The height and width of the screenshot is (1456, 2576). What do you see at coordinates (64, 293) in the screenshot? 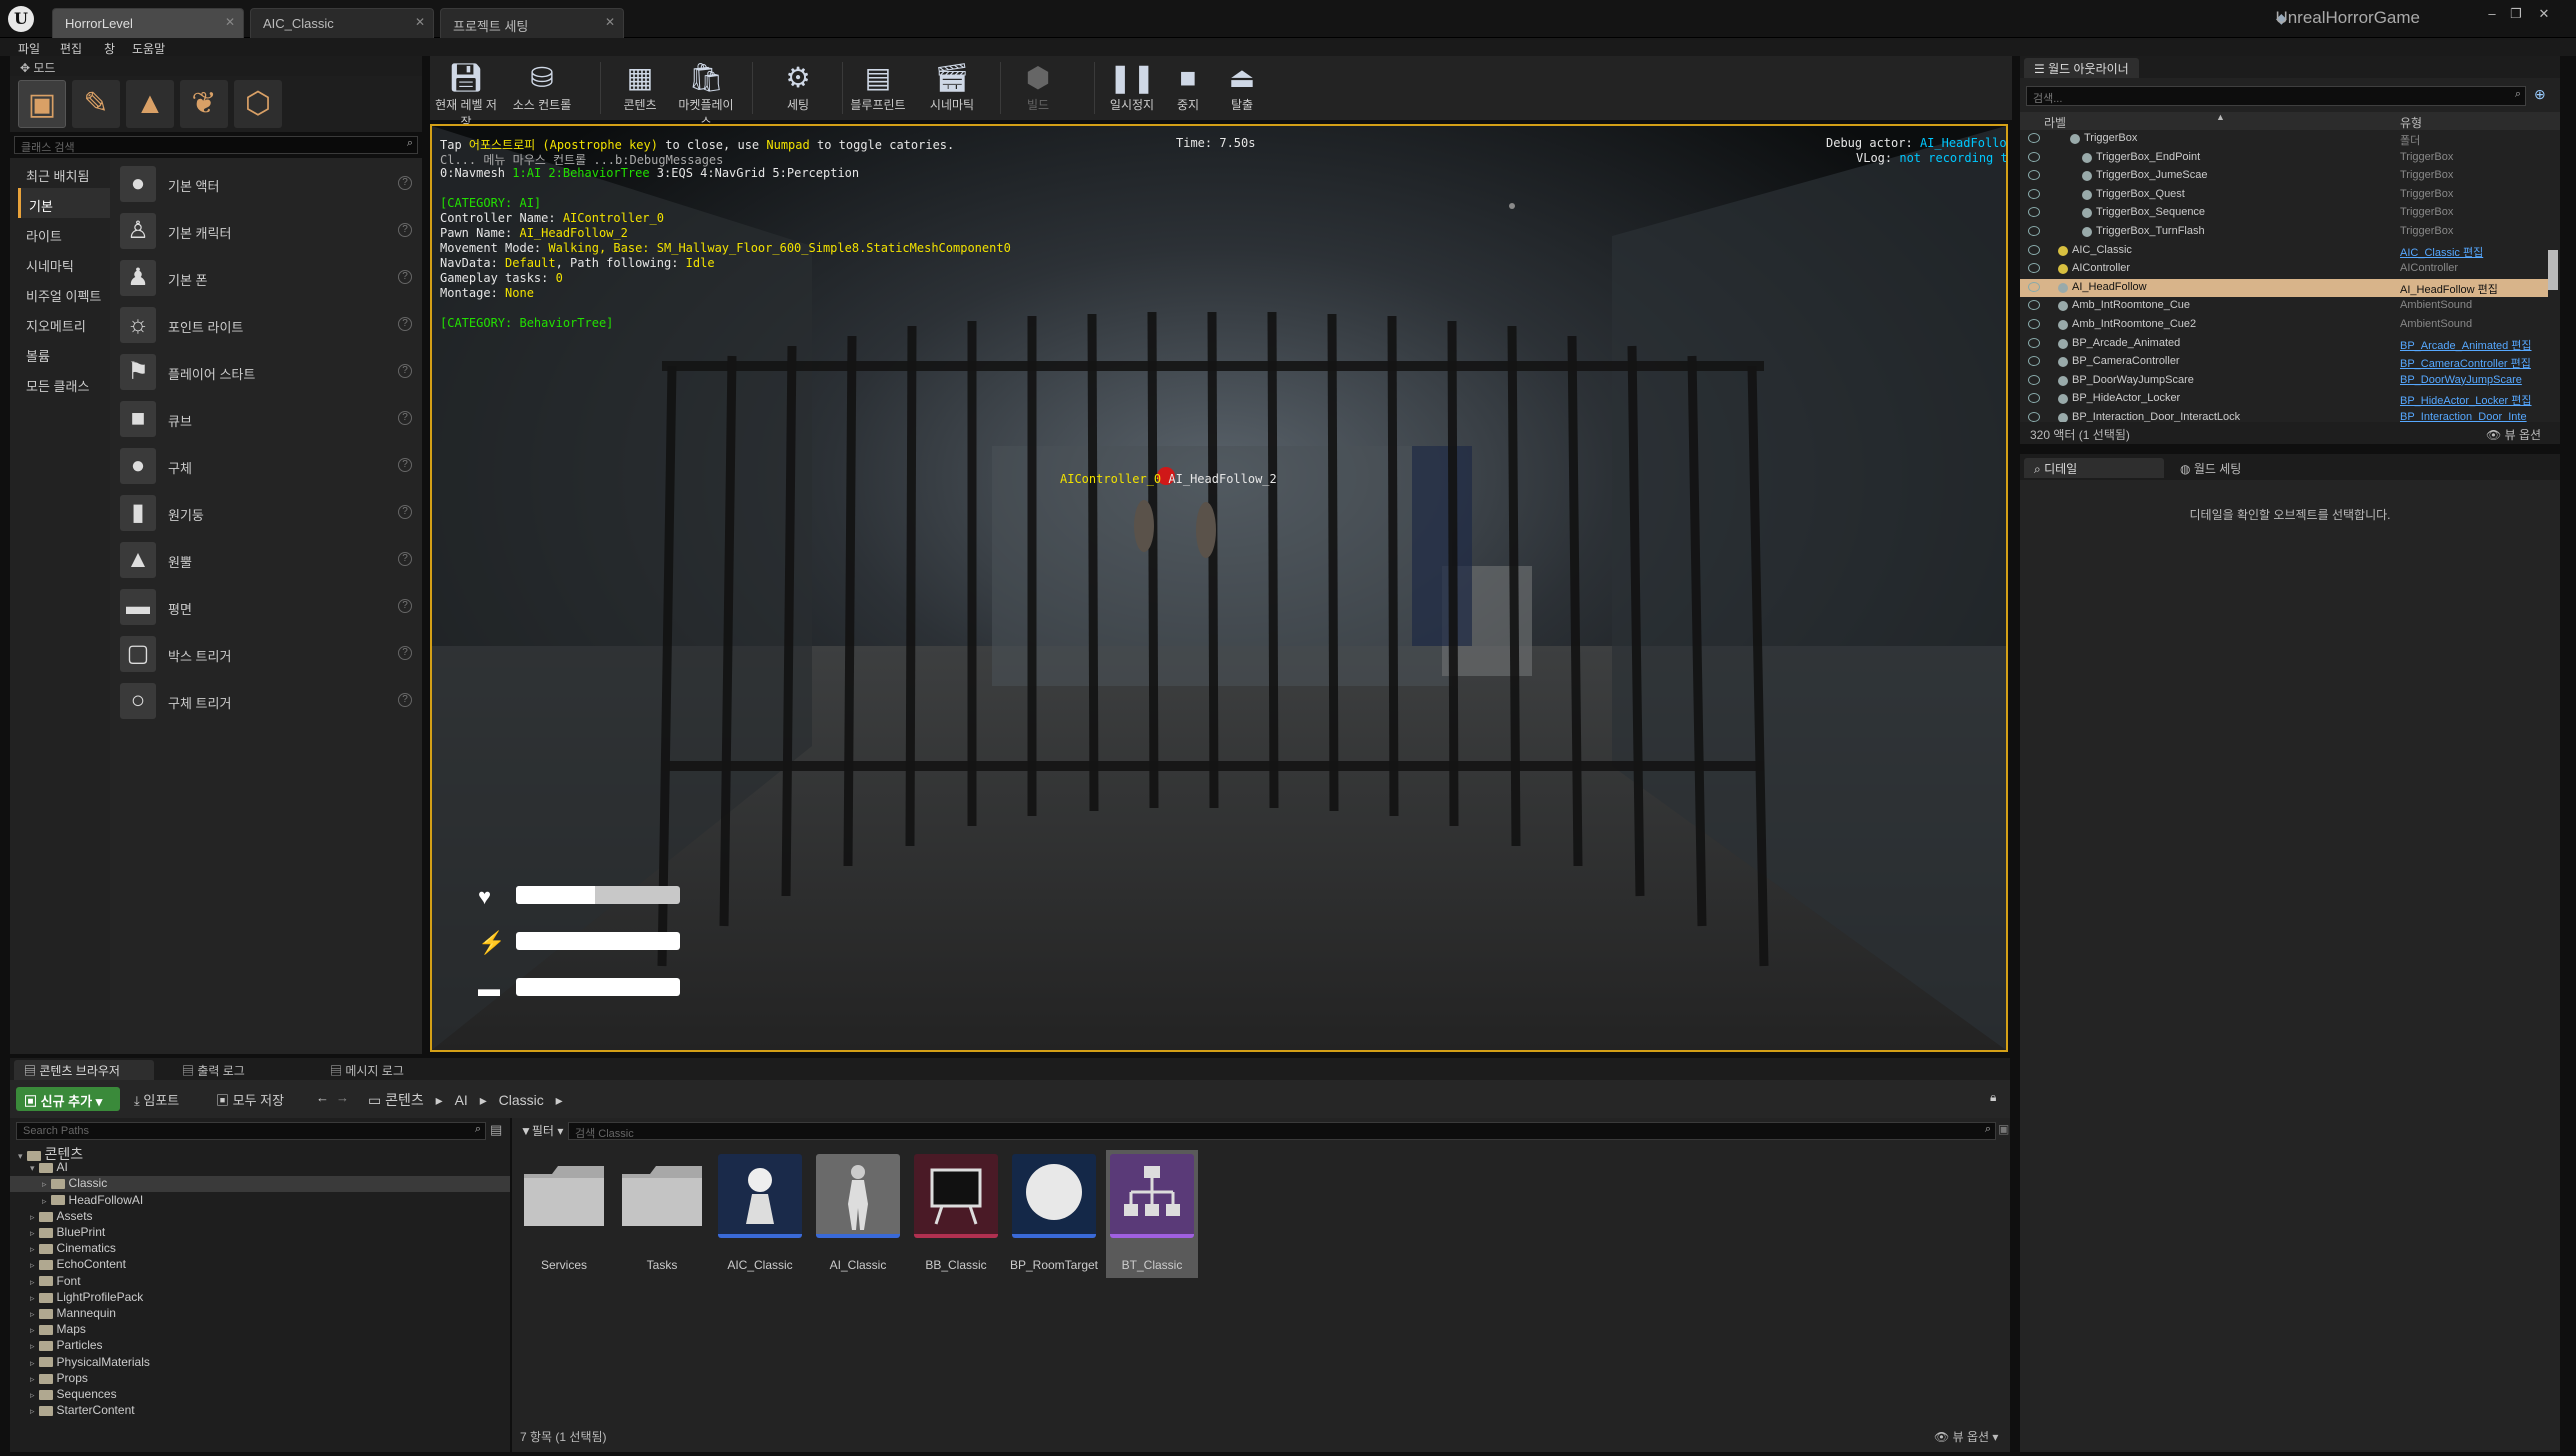
I see `category-visual-effects: 비주얼 이펙트` at bounding box center [64, 293].